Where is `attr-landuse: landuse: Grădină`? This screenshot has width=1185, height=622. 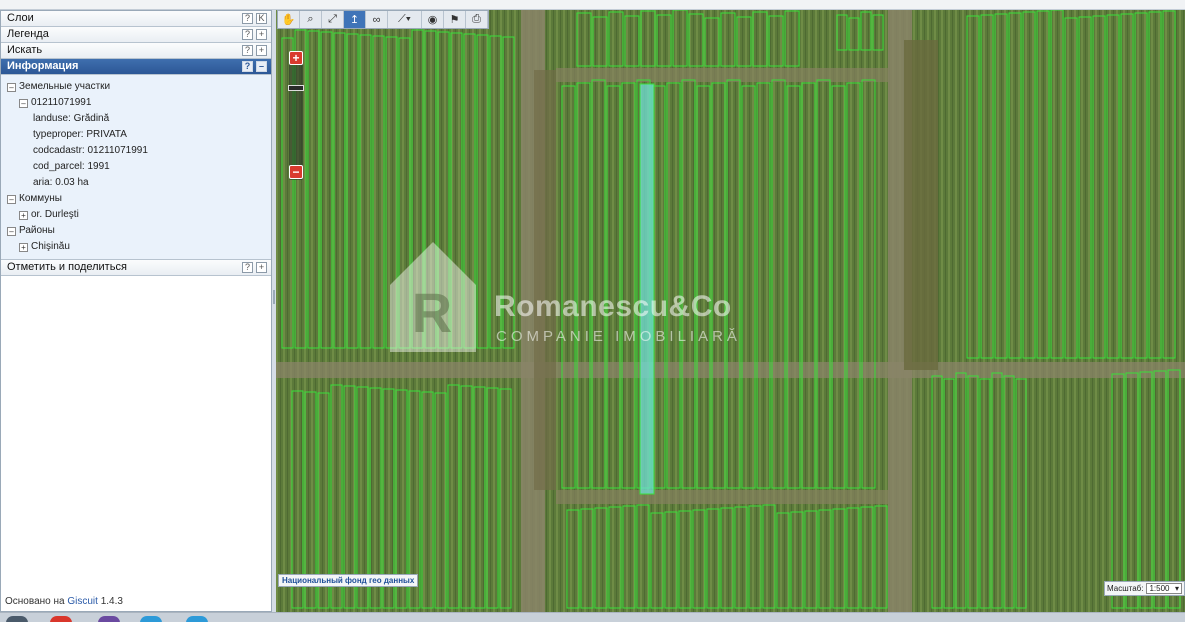 attr-landuse: landuse: Grădină is located at coordinates (71, 118).